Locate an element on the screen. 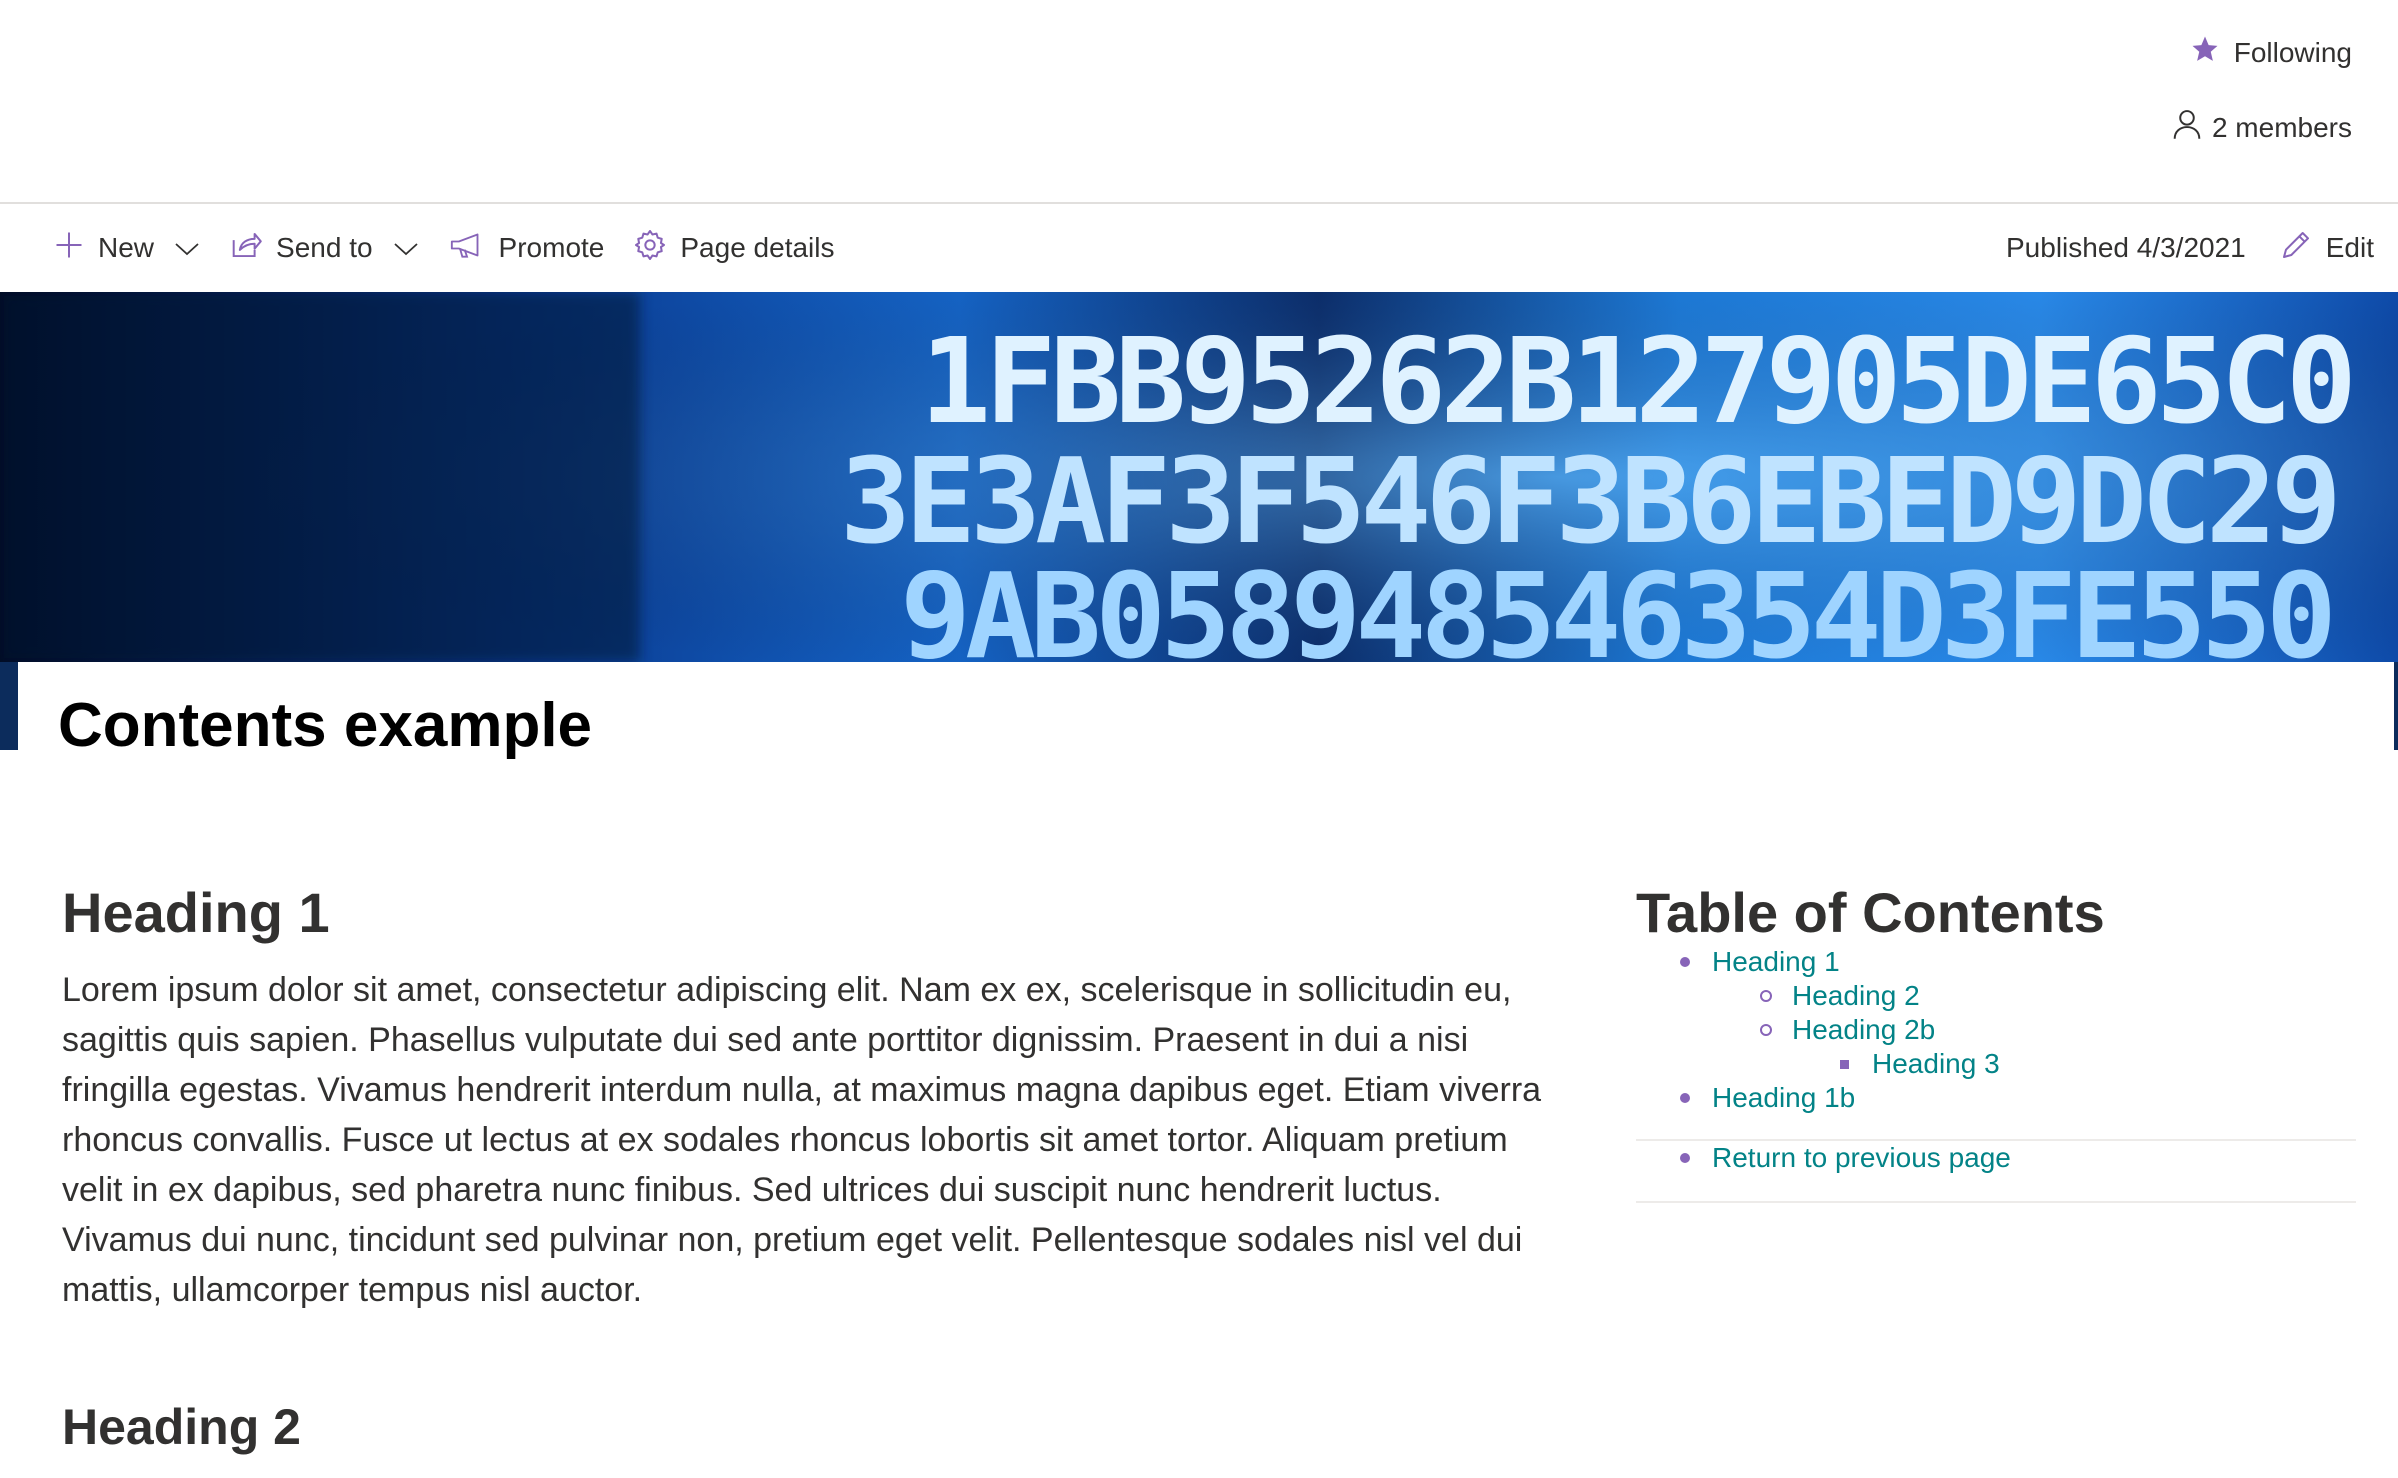 This screenshot has height=1478, width=2398. toc-link-label: Heading 2b is located at coordinates (1864, 1029).